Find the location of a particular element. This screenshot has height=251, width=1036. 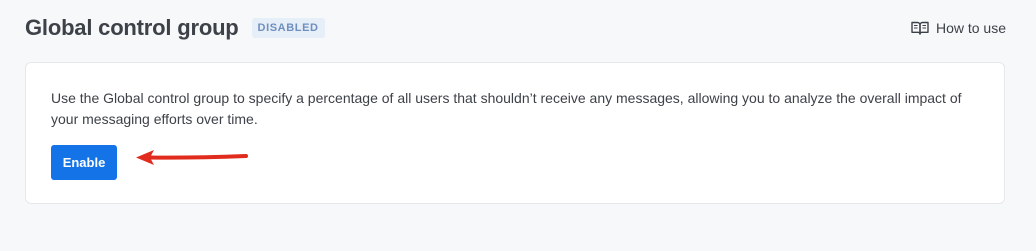

enable-button: Enable is located at coordinates (84, 162).